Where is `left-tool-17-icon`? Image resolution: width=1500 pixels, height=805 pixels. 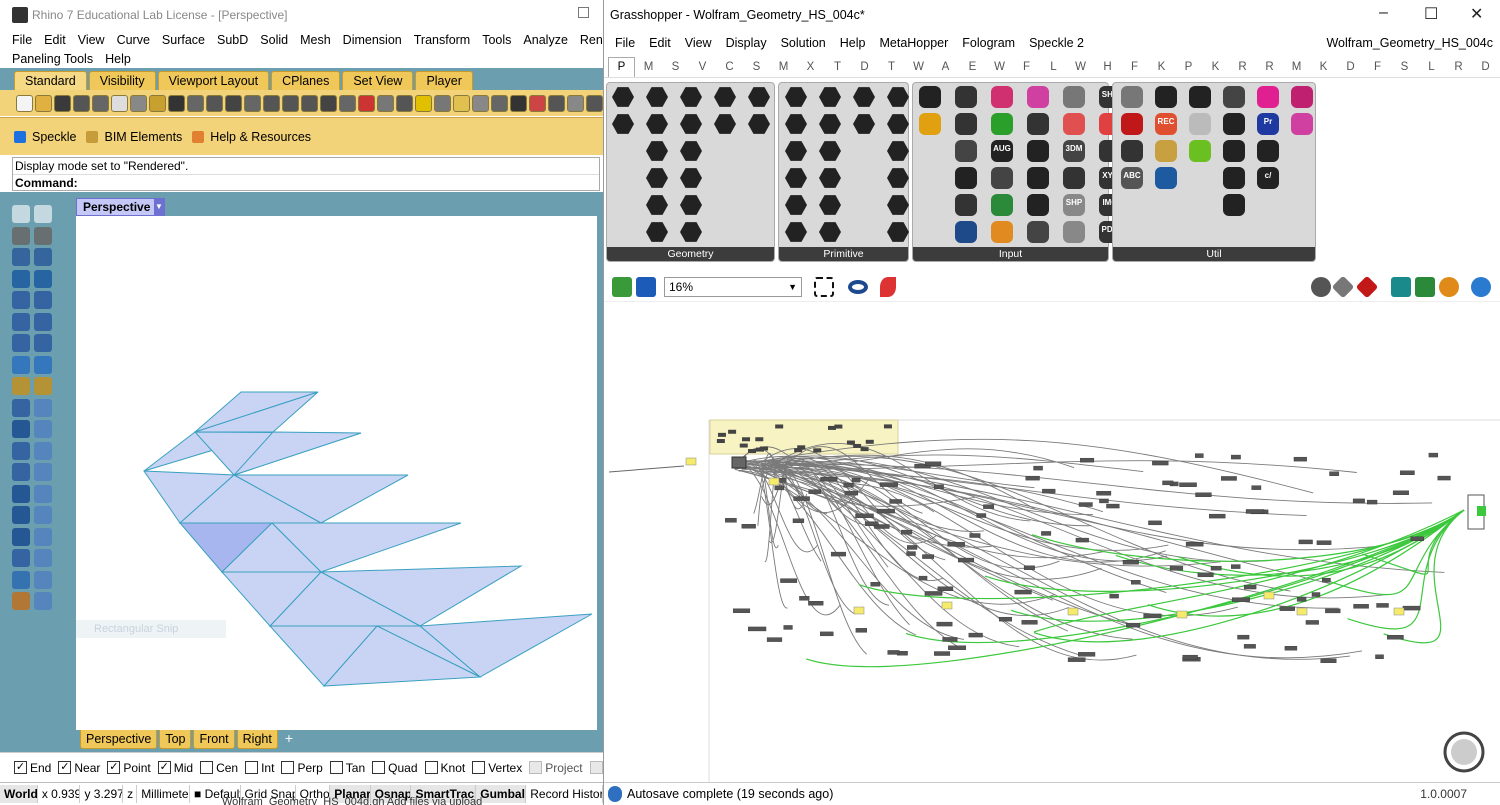
left-tool-17-icon is located at coordinates (21, 386).